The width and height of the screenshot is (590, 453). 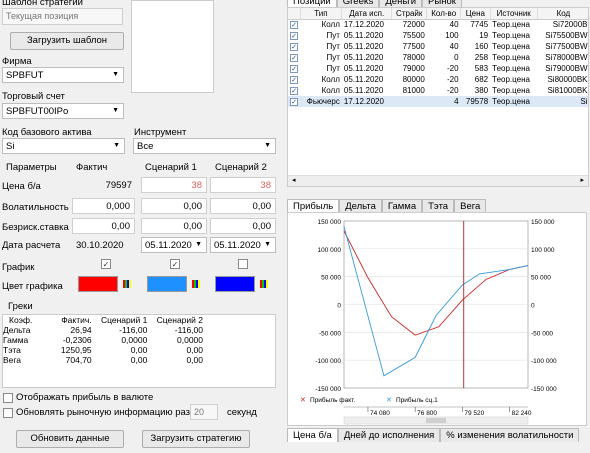 I want to click on palette-icon, so click(x=127, y=284).